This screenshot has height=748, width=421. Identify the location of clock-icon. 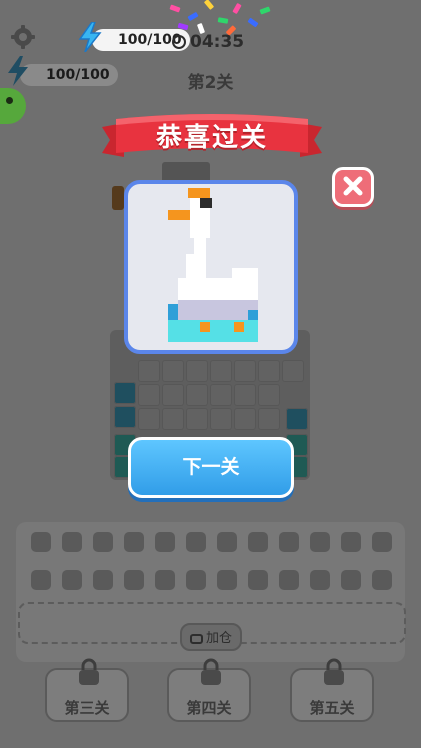
(179, 42).